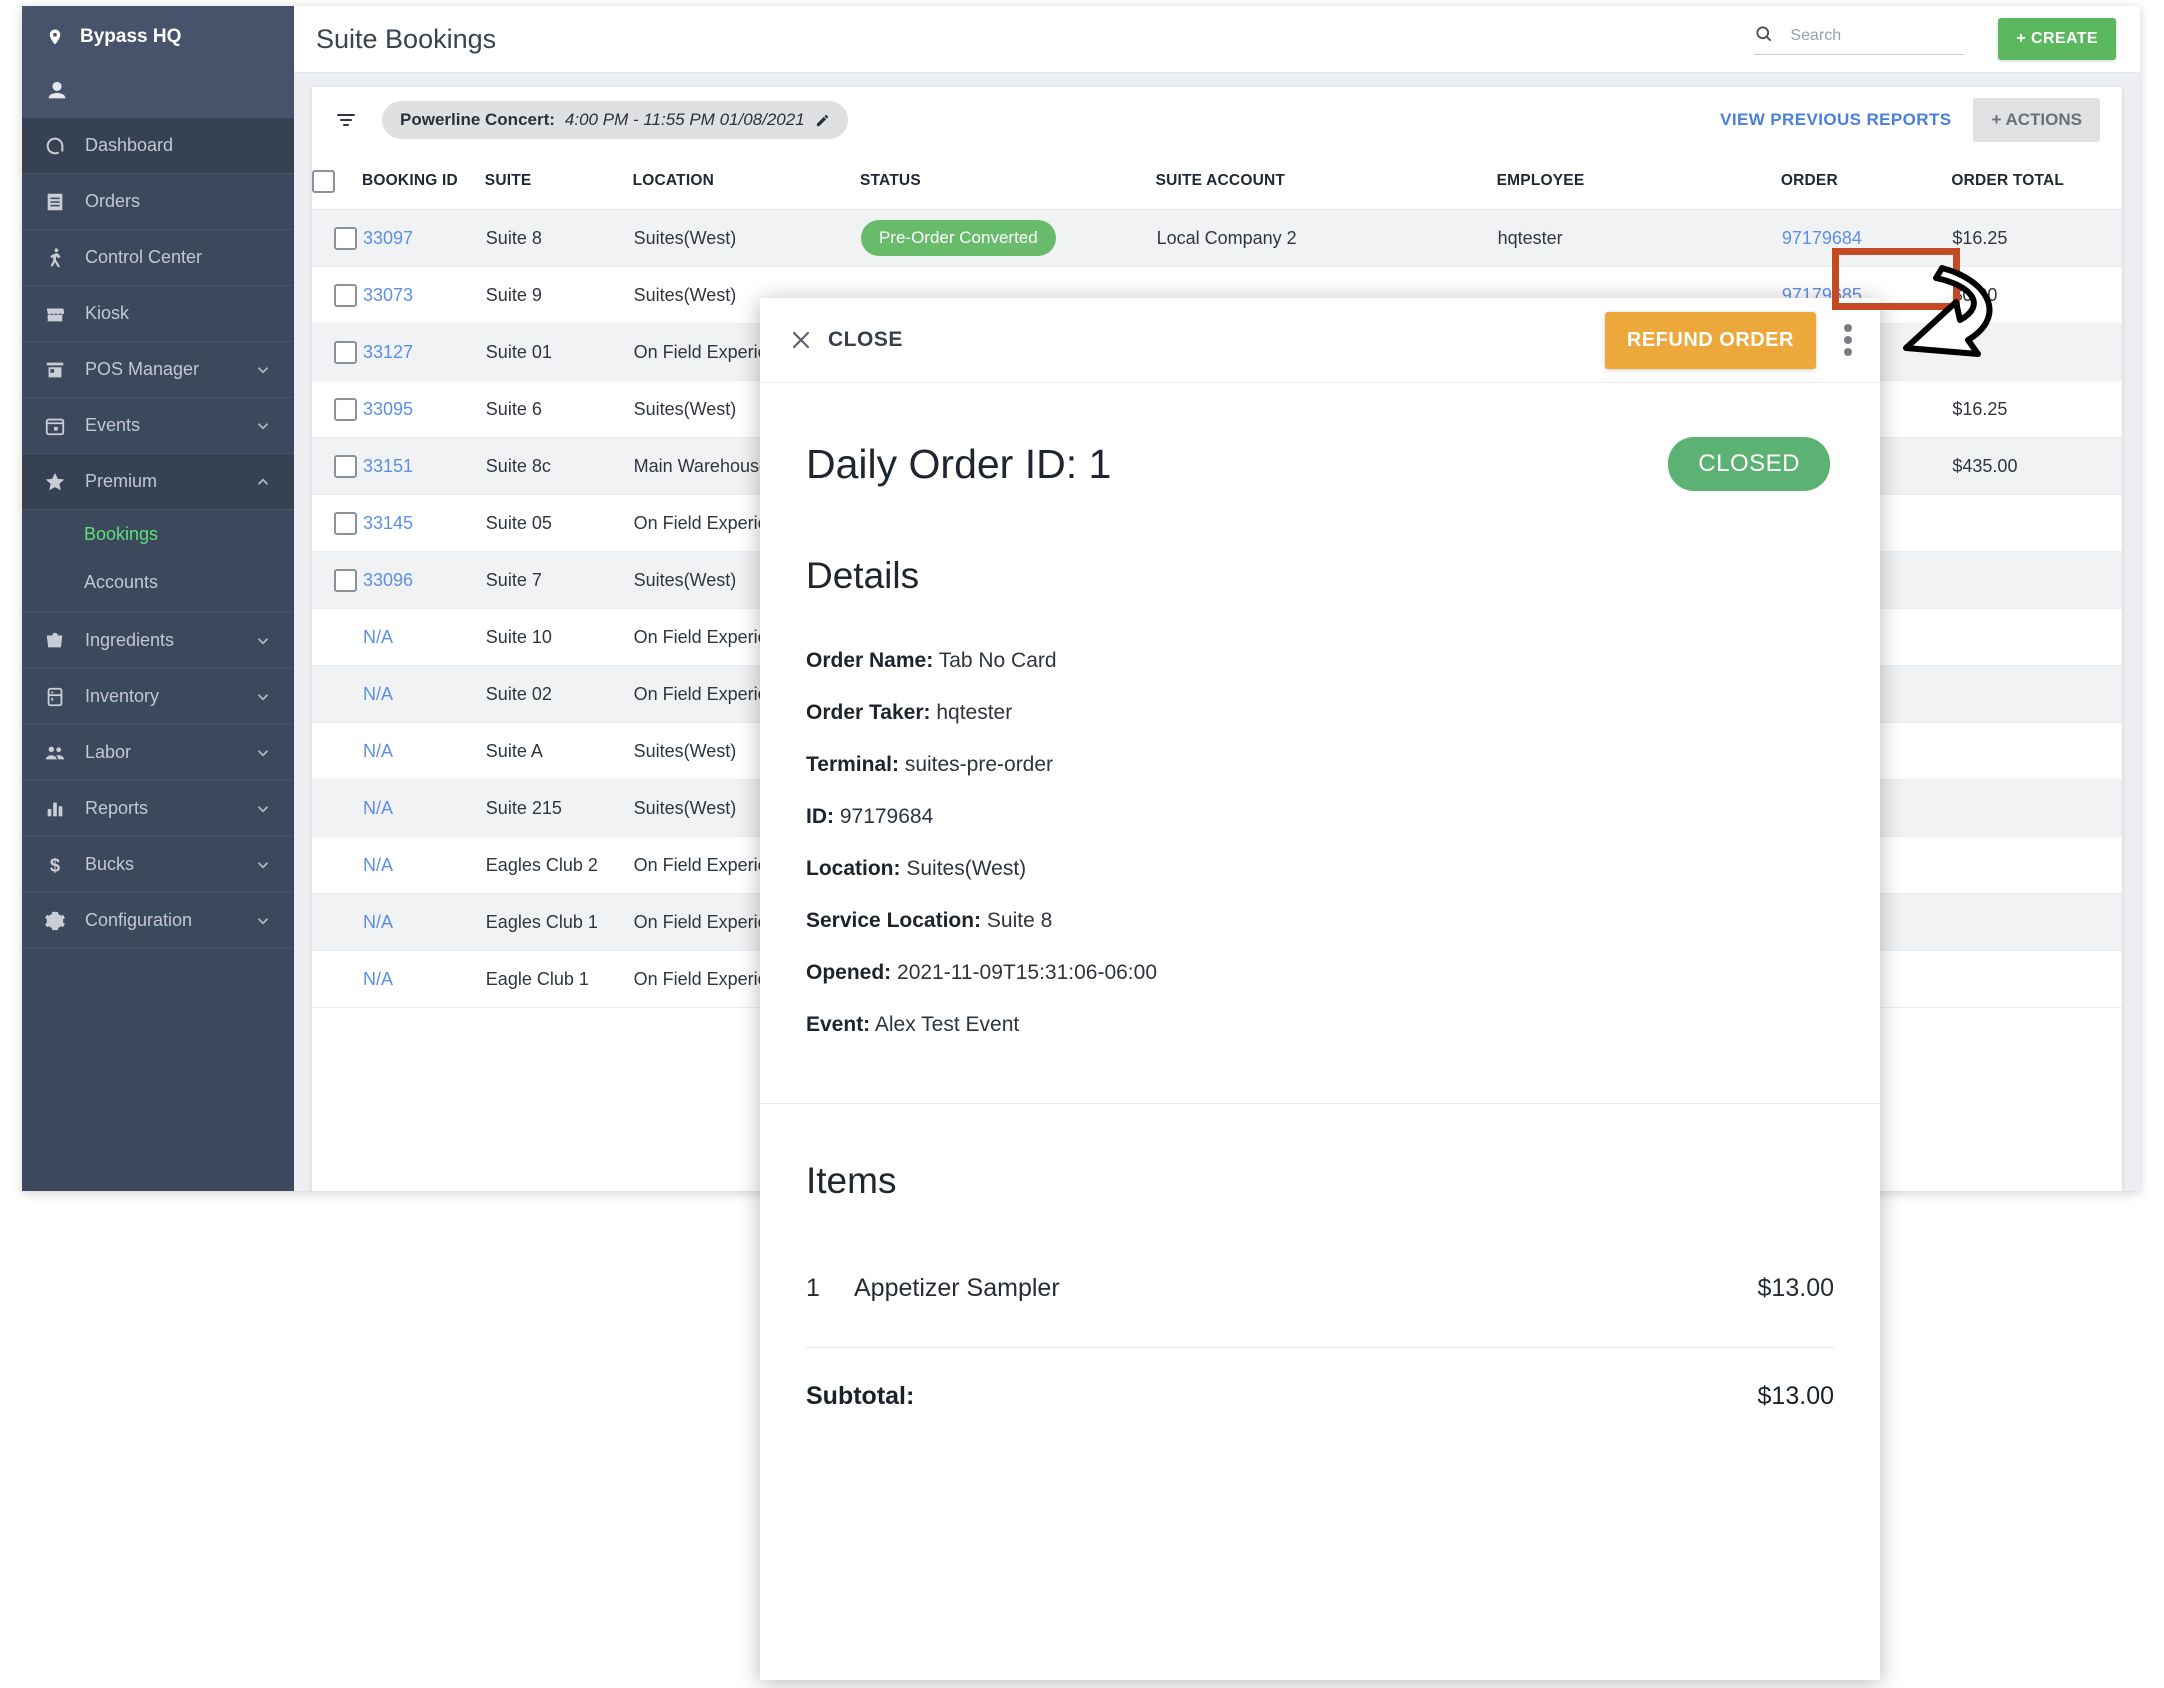 This screenshot has height=1688, width=2164. I want to click on sidebar-item-control-center: Control Center, so click(158, 258).